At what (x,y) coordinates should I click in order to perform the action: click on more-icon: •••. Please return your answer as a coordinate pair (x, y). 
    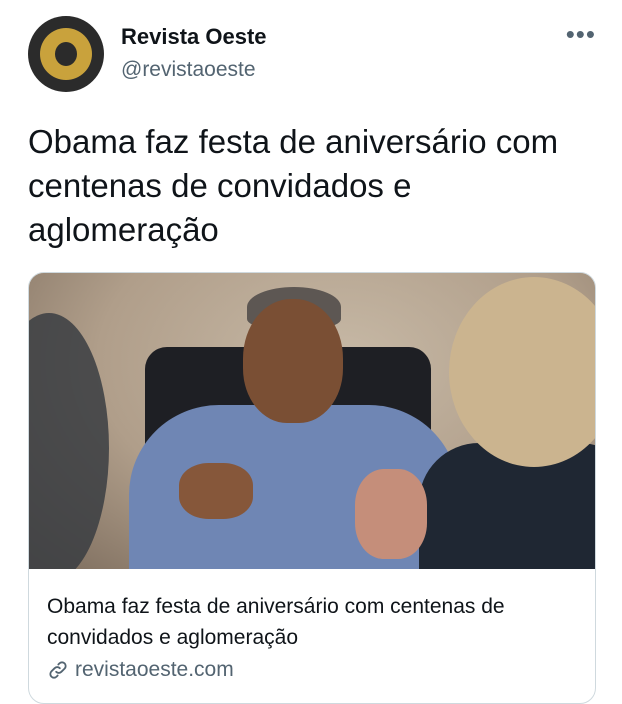
    Looking at the image, I should click on (581, 34).